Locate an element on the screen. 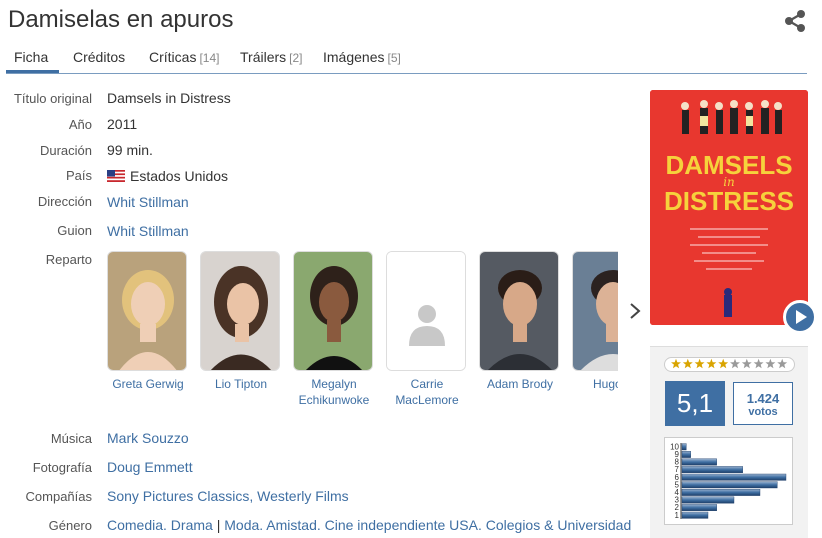  cast-name-line: Adam Brody is located at coordinates (520, 384).